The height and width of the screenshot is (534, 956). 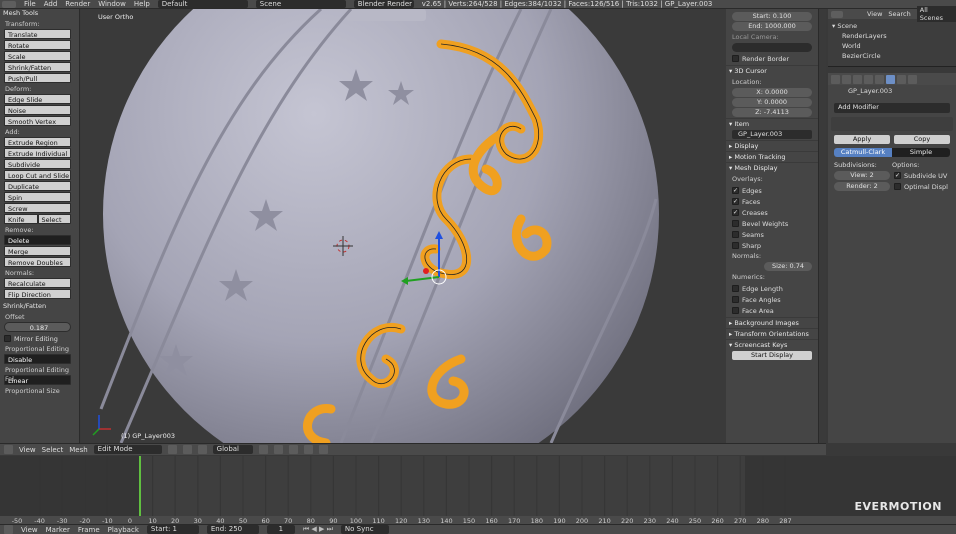 What do you see at coordinates (89, 530) in the screenshot?
I see `frame-menu: Frame` at bounding box center [89, 530].